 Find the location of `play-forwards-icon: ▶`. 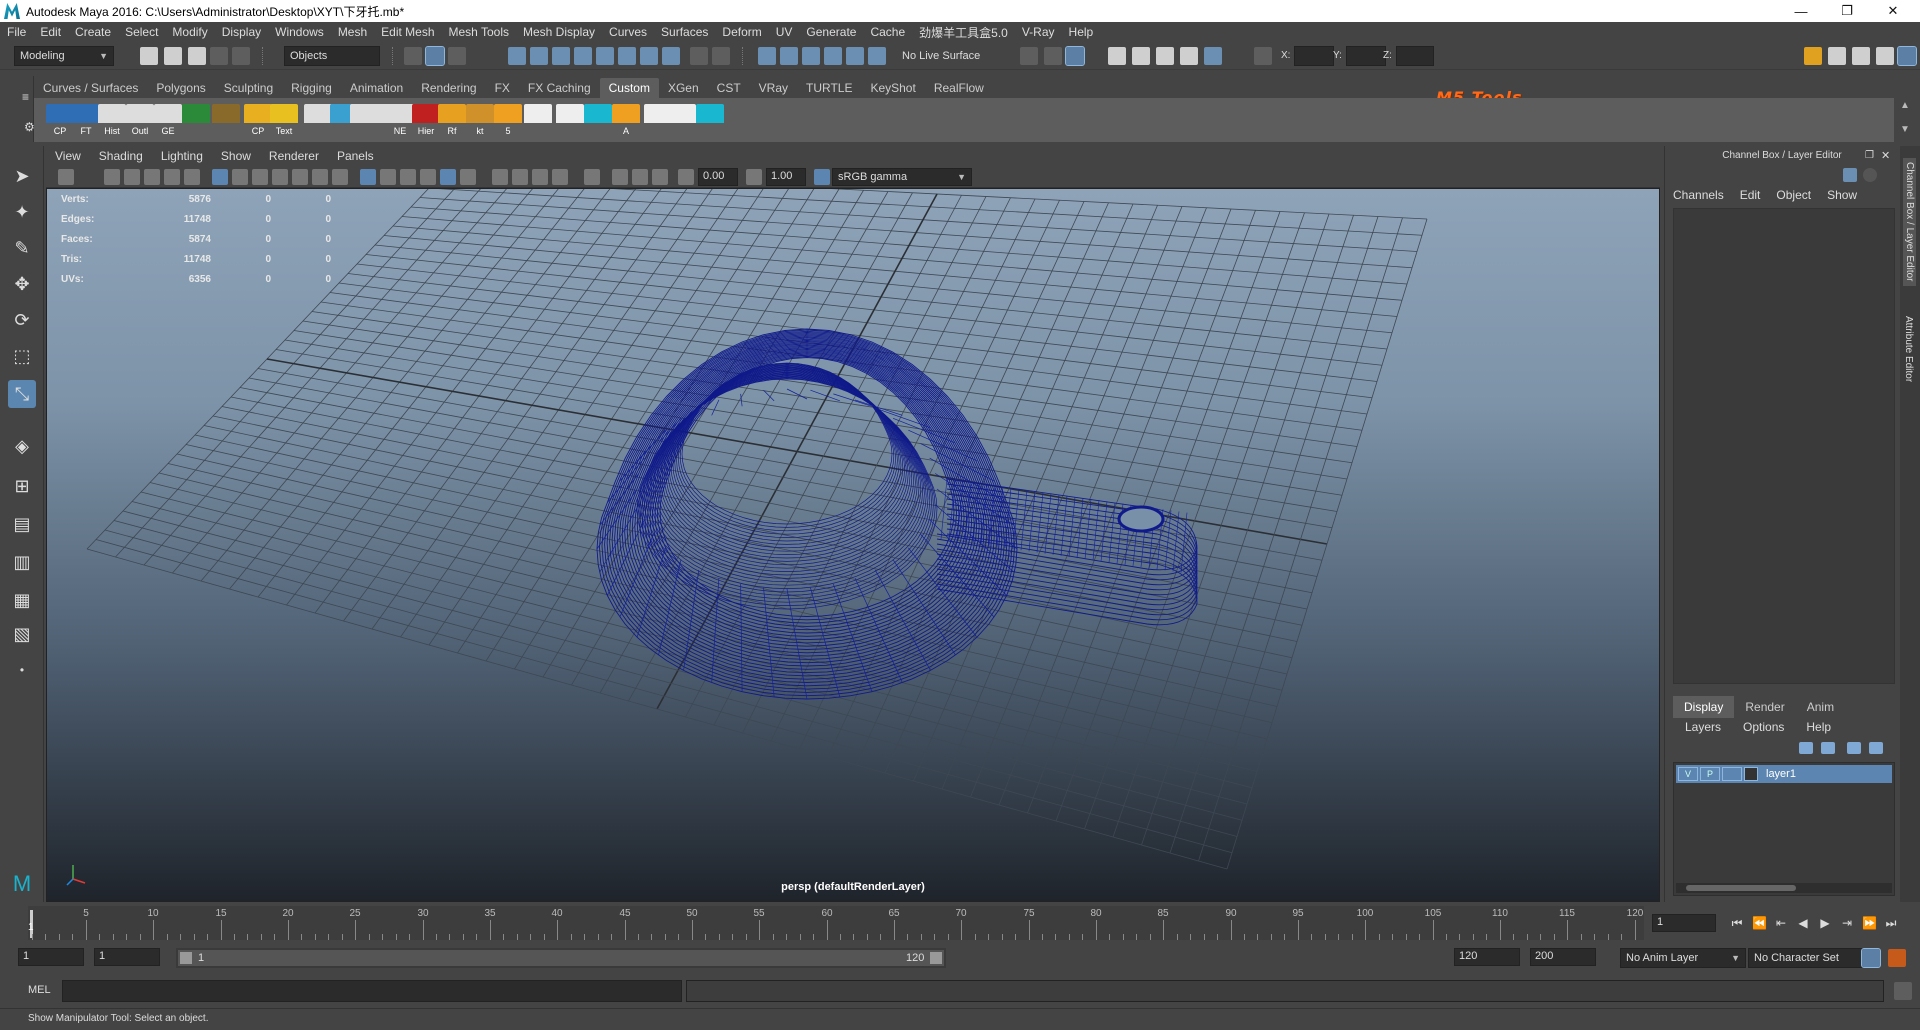

play-forwards-icon: ▶ is located at coordinates (1825, 923).